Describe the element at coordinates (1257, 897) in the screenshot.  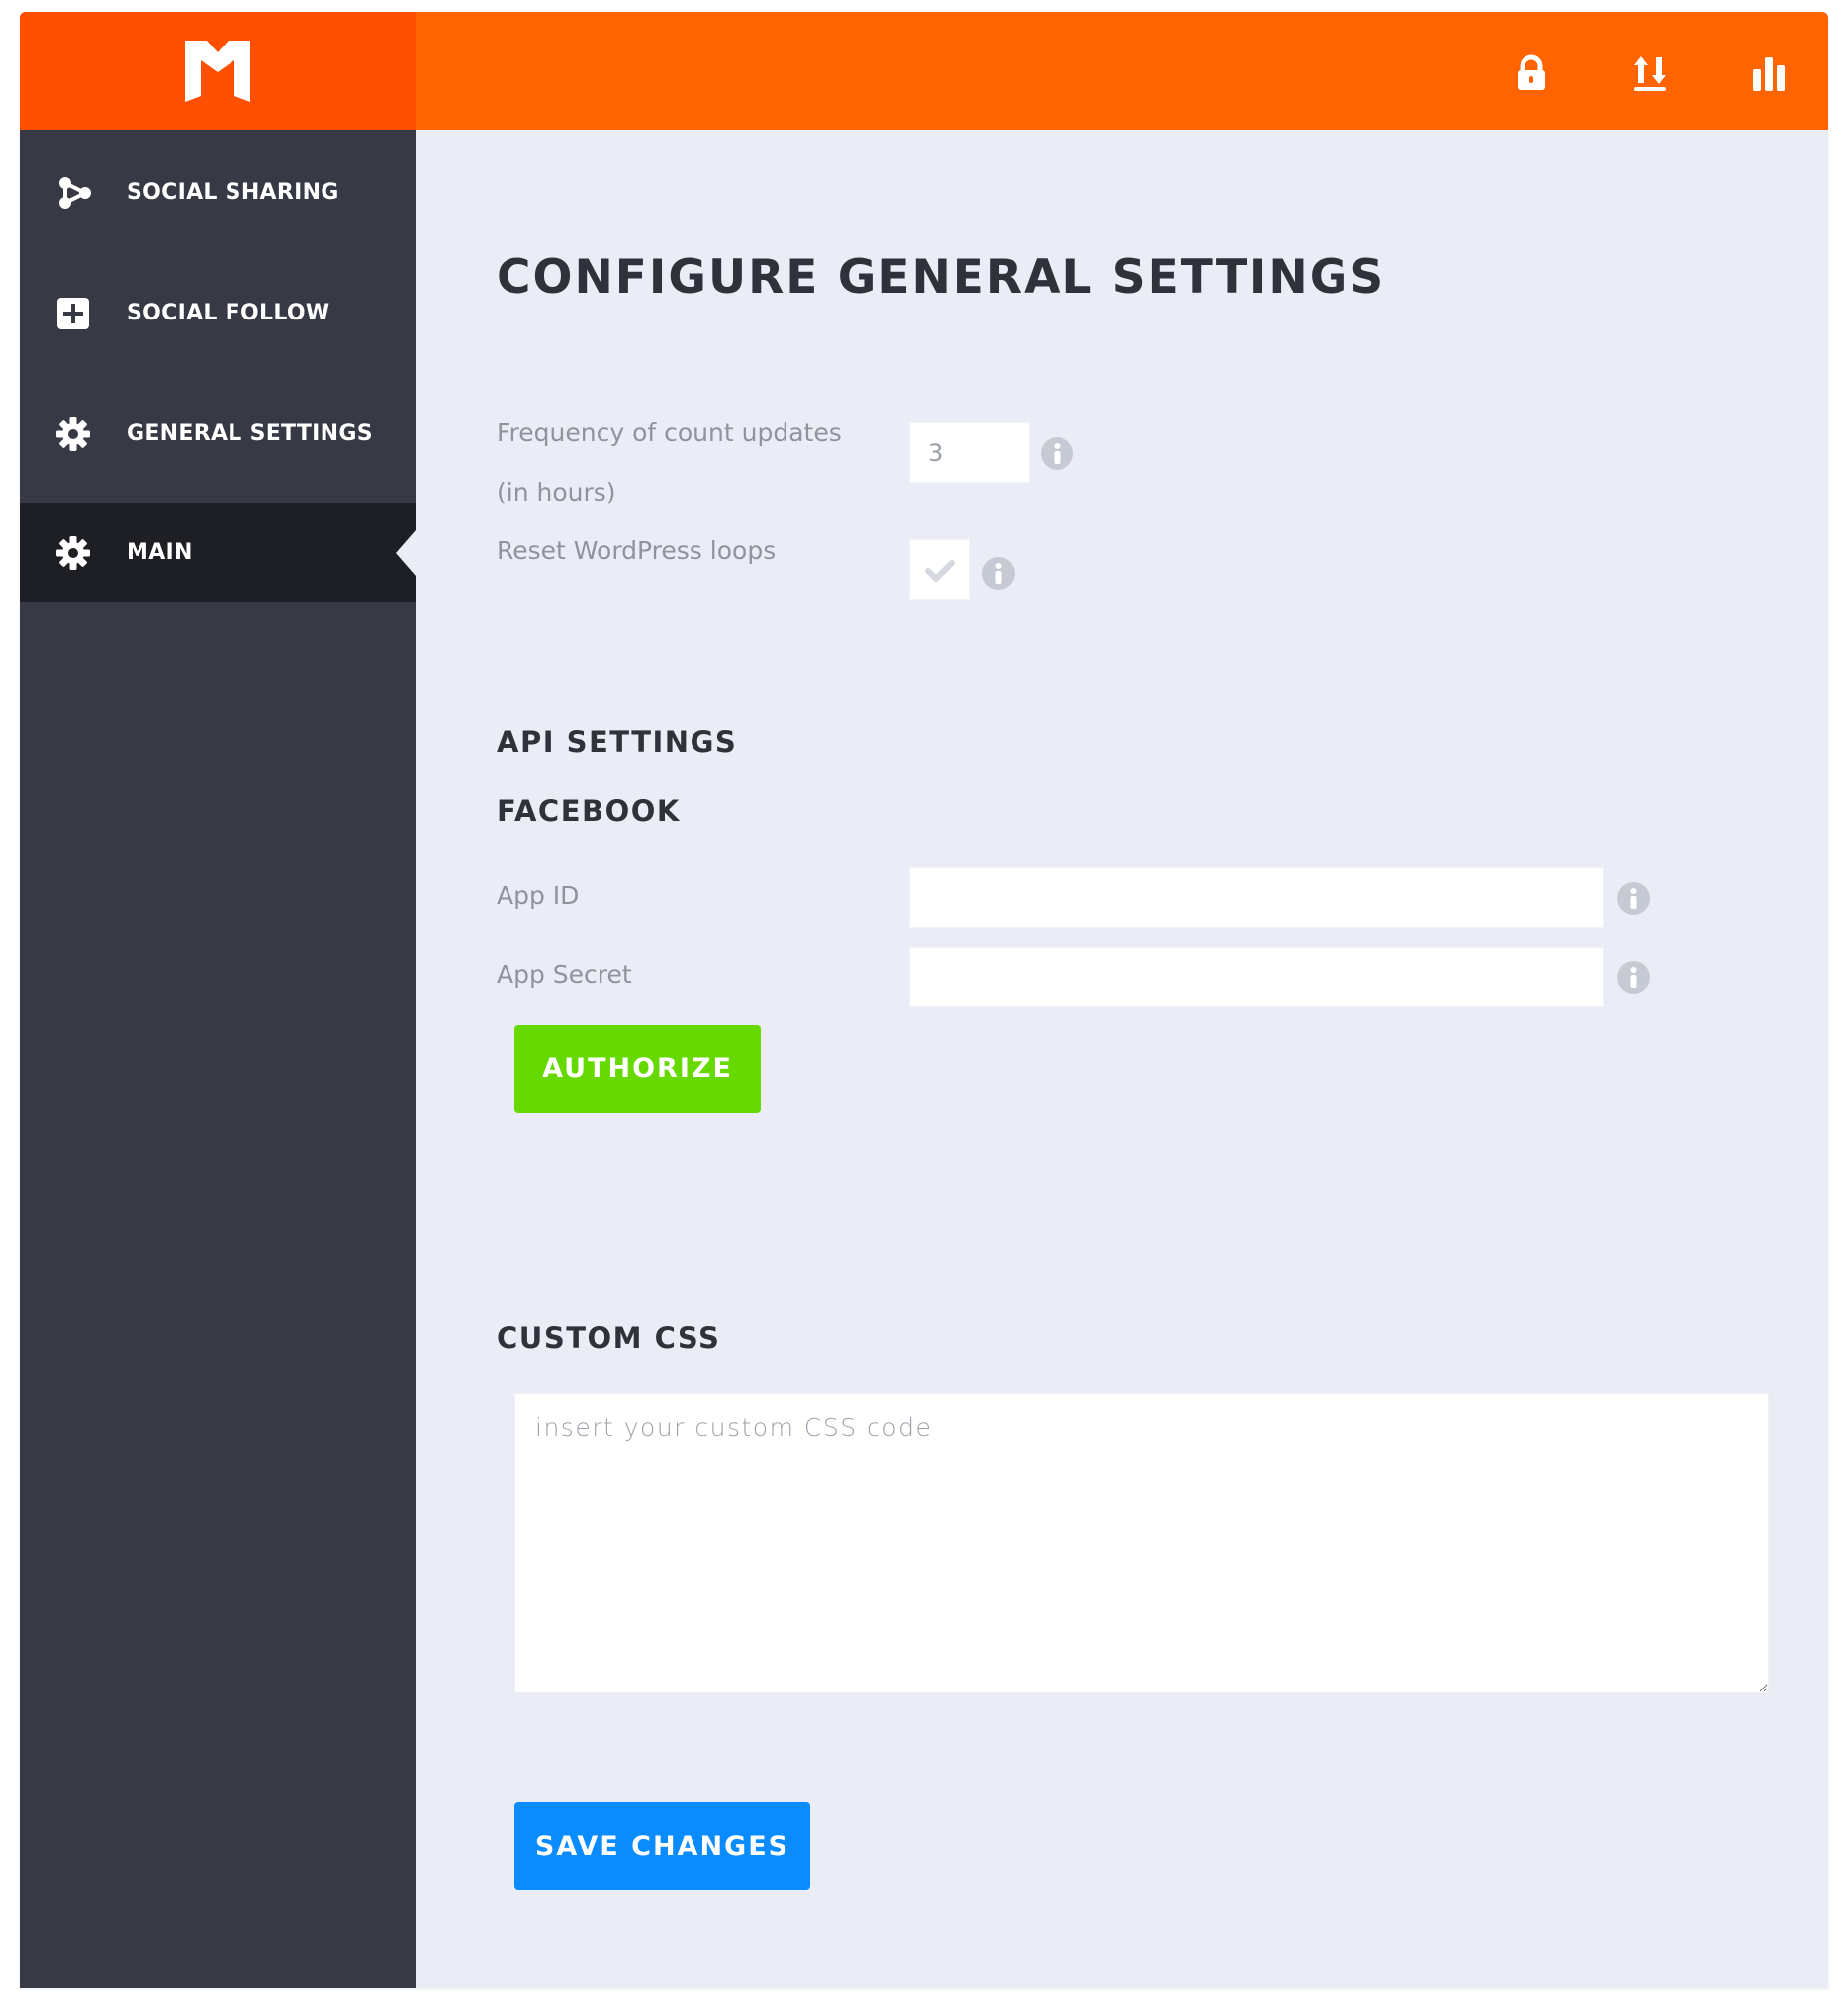
I see `app-id-input` at that location.